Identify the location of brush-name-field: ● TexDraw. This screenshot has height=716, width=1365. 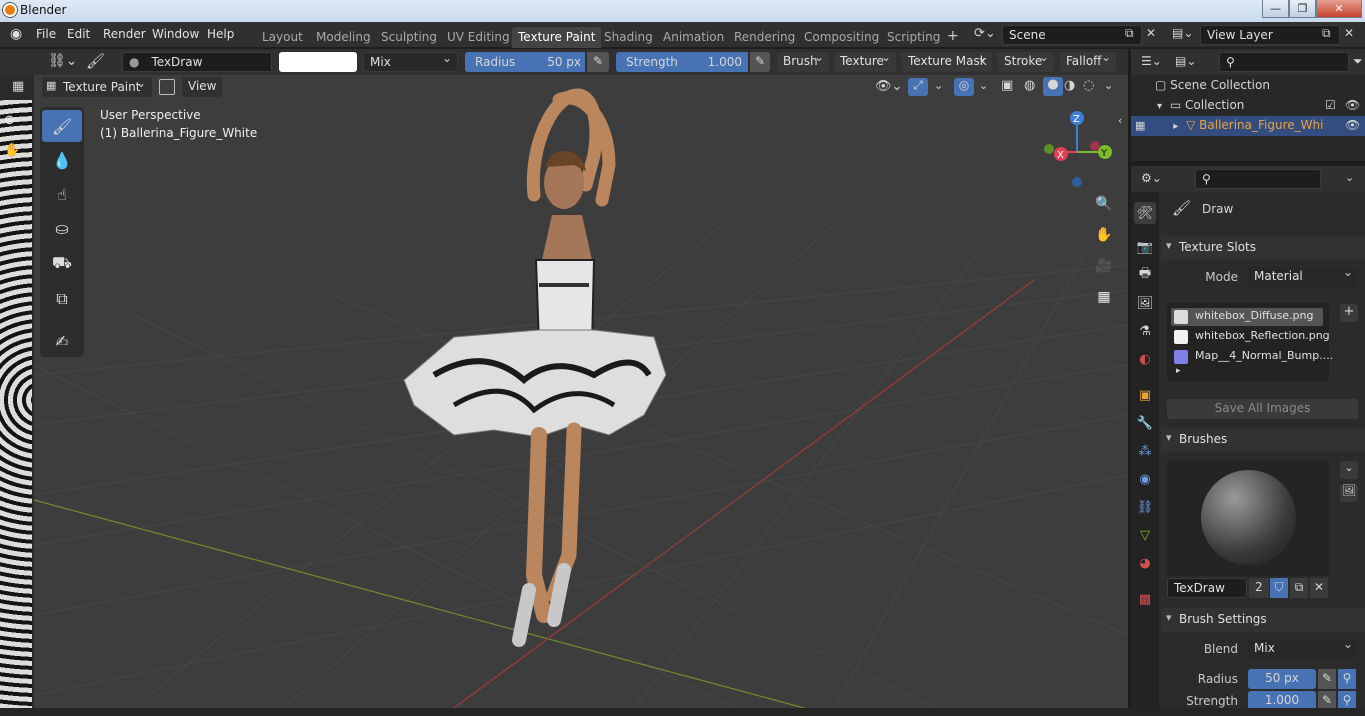
(197, 62).